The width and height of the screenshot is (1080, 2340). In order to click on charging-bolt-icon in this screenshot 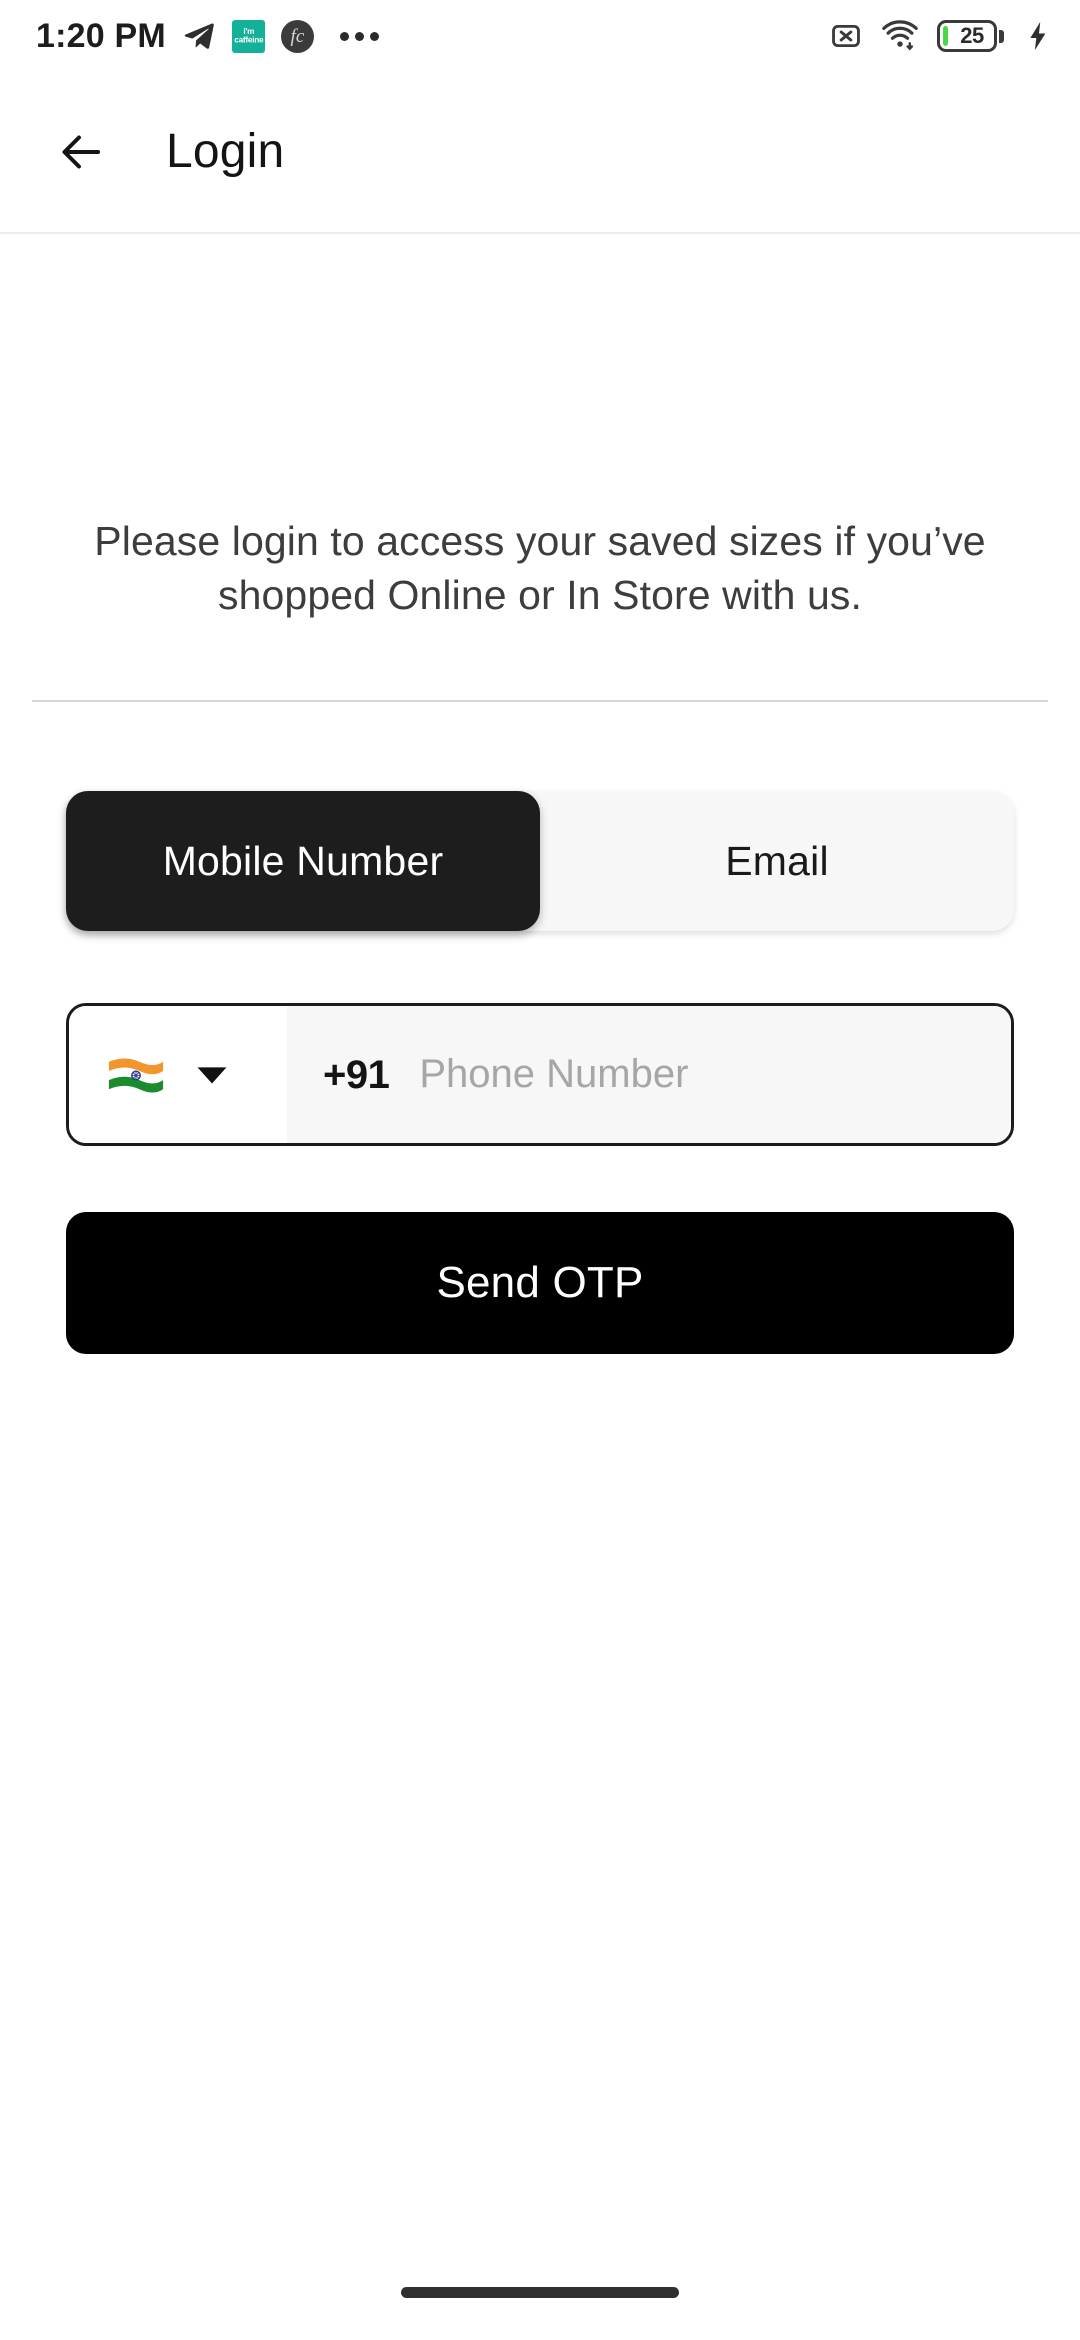, I will do `click(1038, 36)`.